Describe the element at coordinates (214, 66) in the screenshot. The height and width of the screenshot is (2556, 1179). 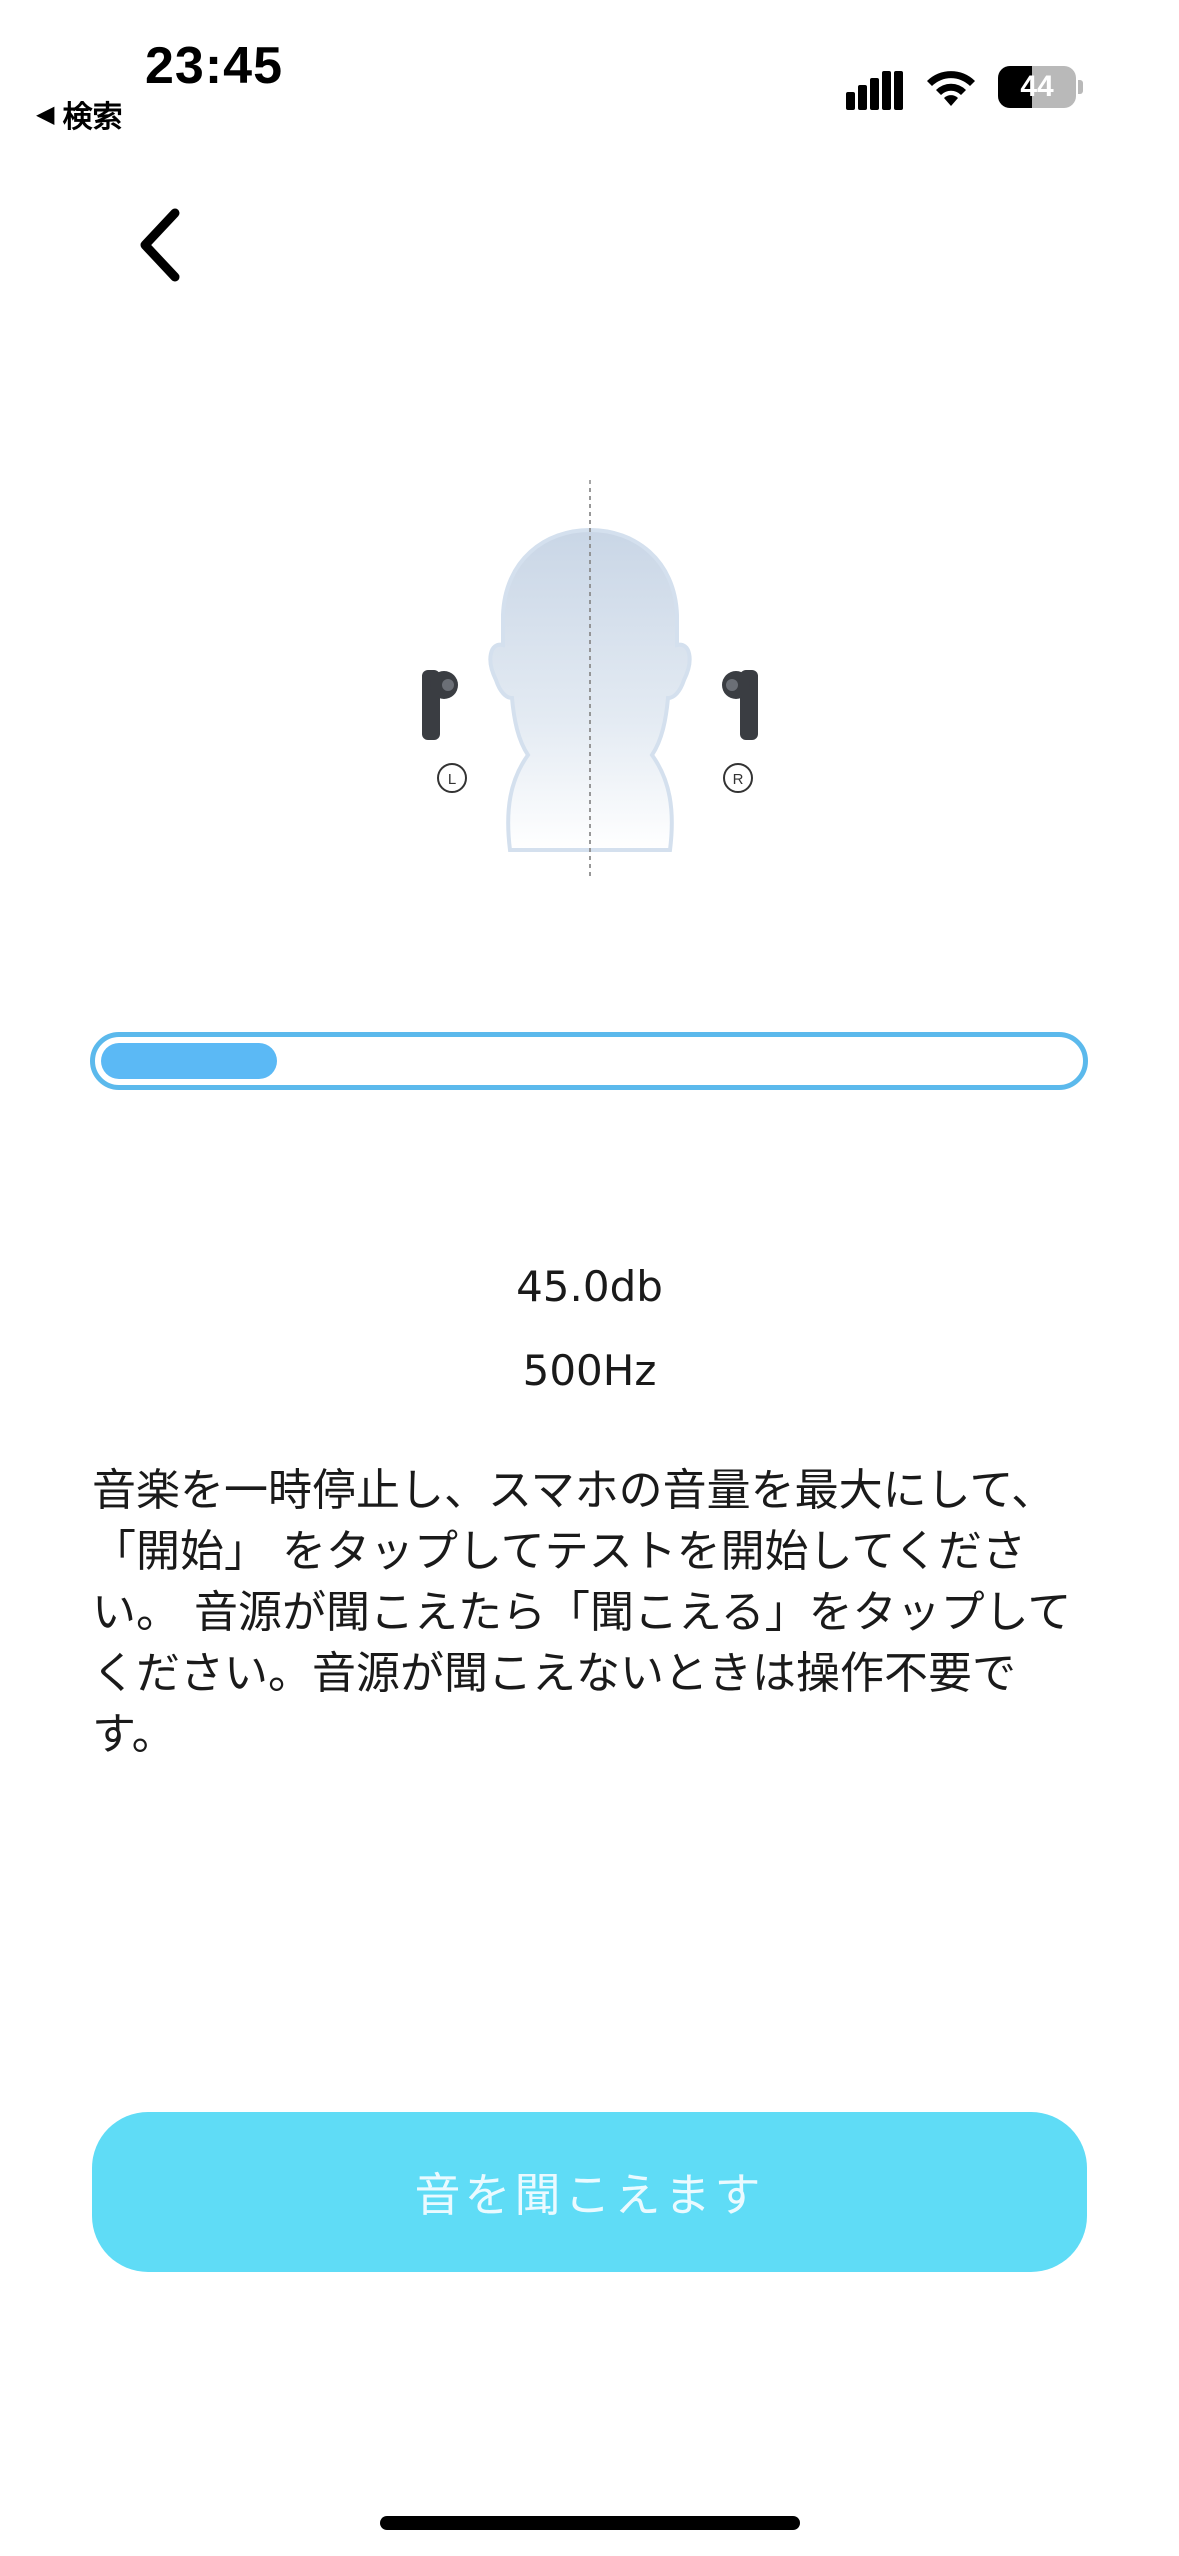
I see `status-time: 23:45` at that location.